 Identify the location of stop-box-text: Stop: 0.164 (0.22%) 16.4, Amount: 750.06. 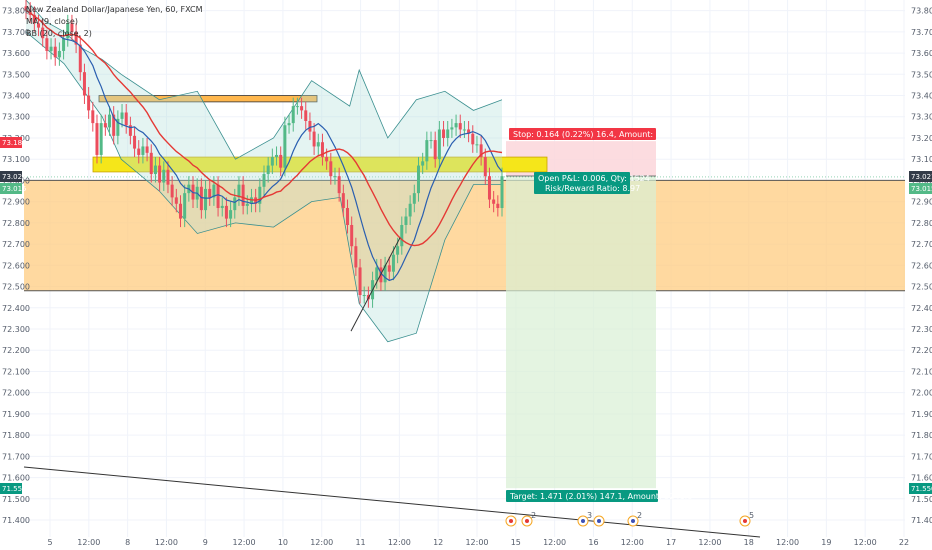
(598, 134).